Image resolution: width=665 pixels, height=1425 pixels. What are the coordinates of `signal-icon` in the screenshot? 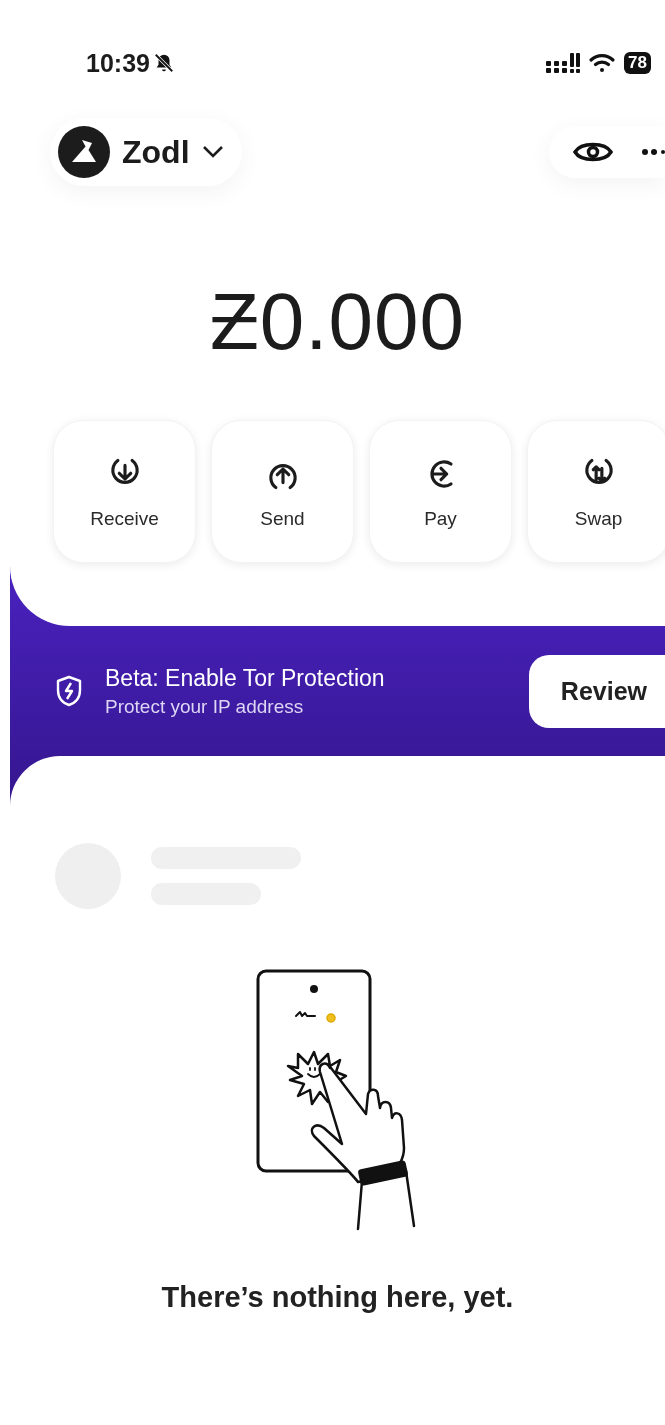 It's located at (563, 63).